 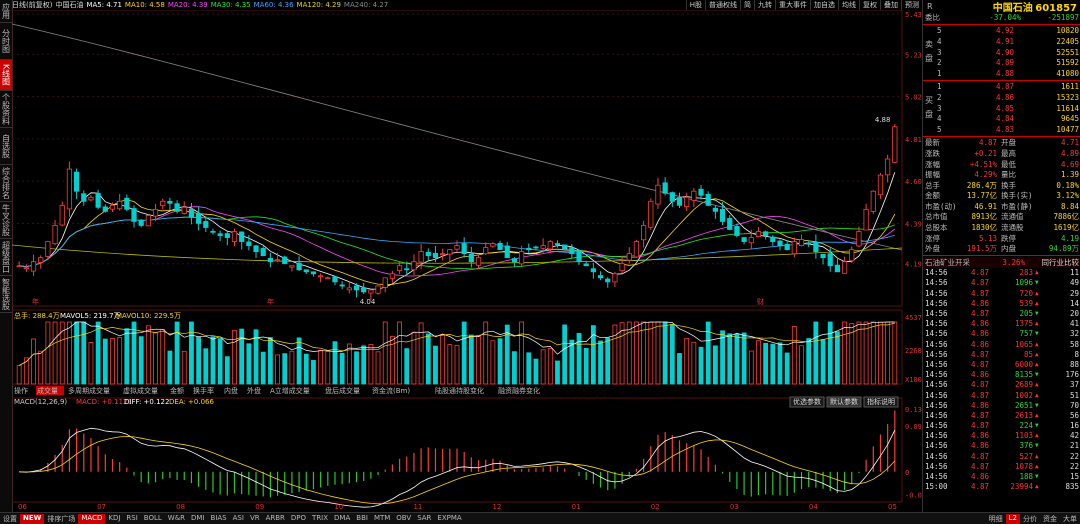 What do you see at coordinates (33, 5) in the screenshot?
I see `period-label: 日线(前复权)` at bounding box center [33, 5].